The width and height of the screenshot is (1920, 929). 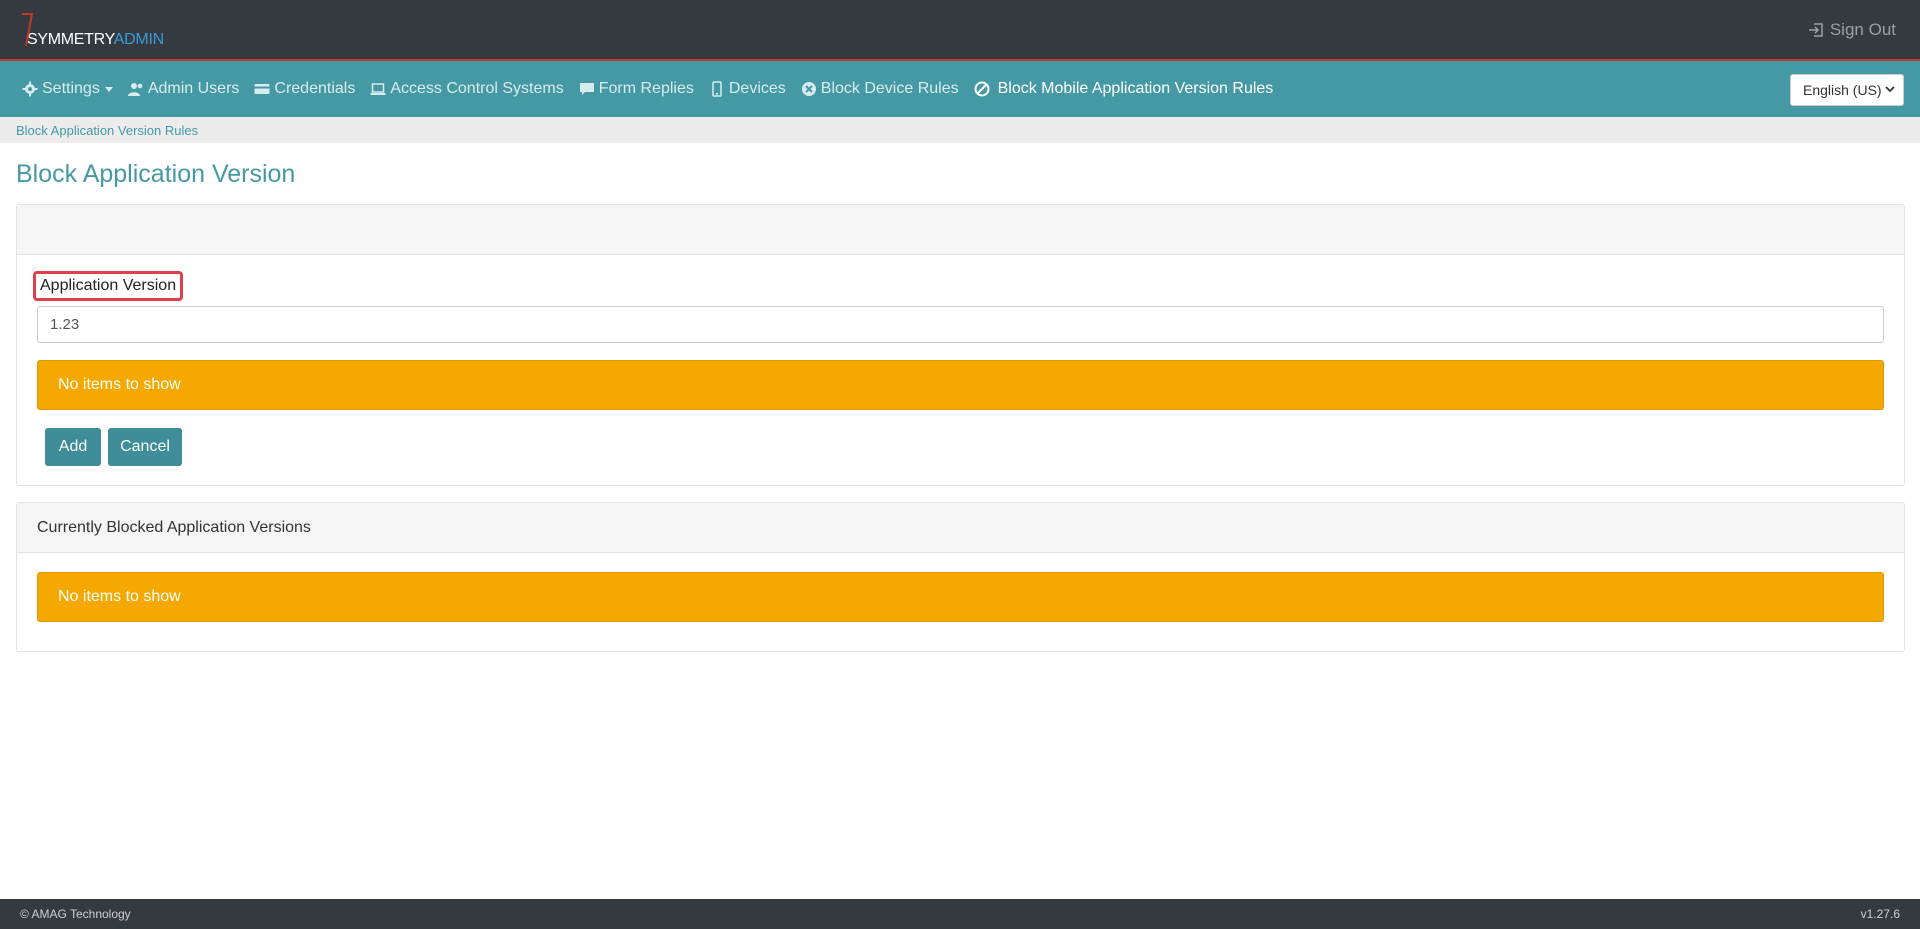 I want to click on nav-block-mobile-app-version-rules-label: Block Mobile Application Version Rules, so click(x=1135, y=88).